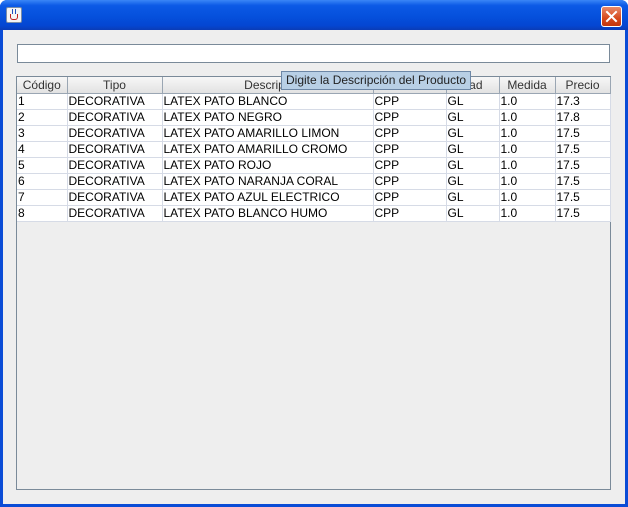 This screenshot has height=507, width=628. I want to click on table-cell: 6, so click(42, 181).